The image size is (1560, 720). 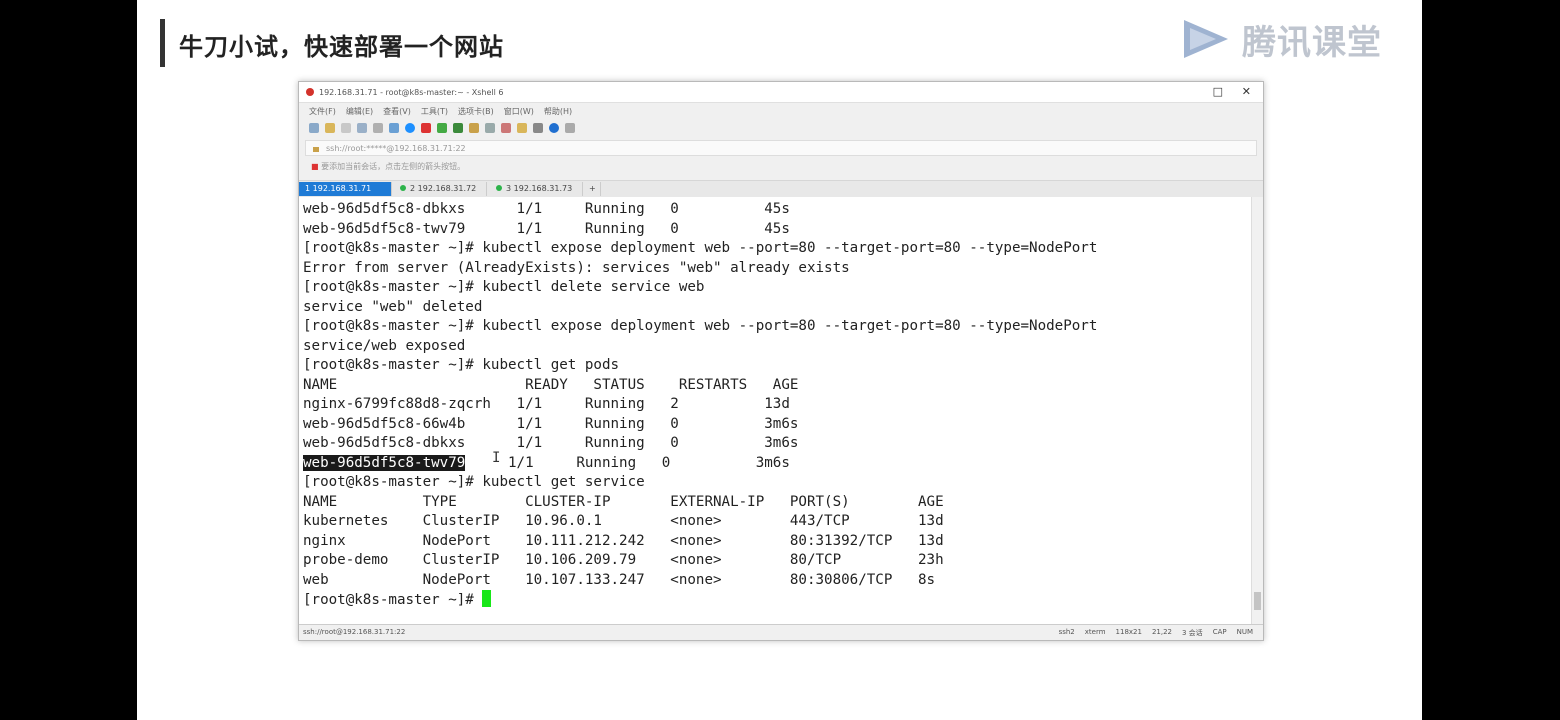 What do you see at coordinates (1095, 632) in the screenshot?
I see `status-item: xterm` at bounding box center [1095, 632].